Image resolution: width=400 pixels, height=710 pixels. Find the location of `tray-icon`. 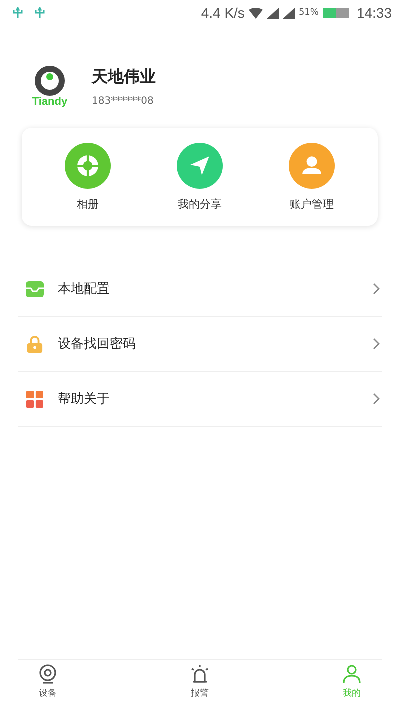

tray-icon is located at coordinates (35, 289).